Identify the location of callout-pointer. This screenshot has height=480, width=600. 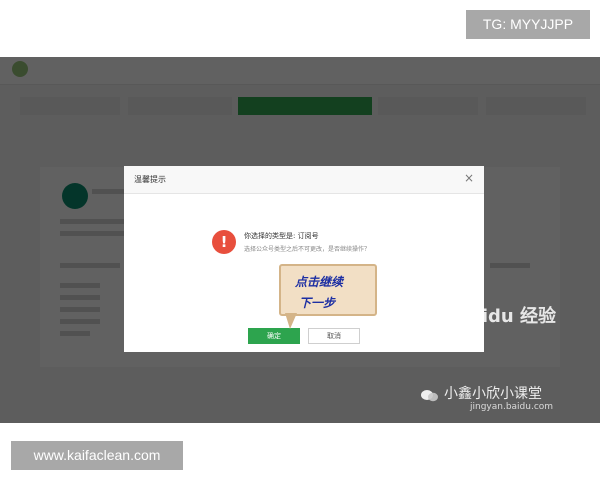
(291, 321).